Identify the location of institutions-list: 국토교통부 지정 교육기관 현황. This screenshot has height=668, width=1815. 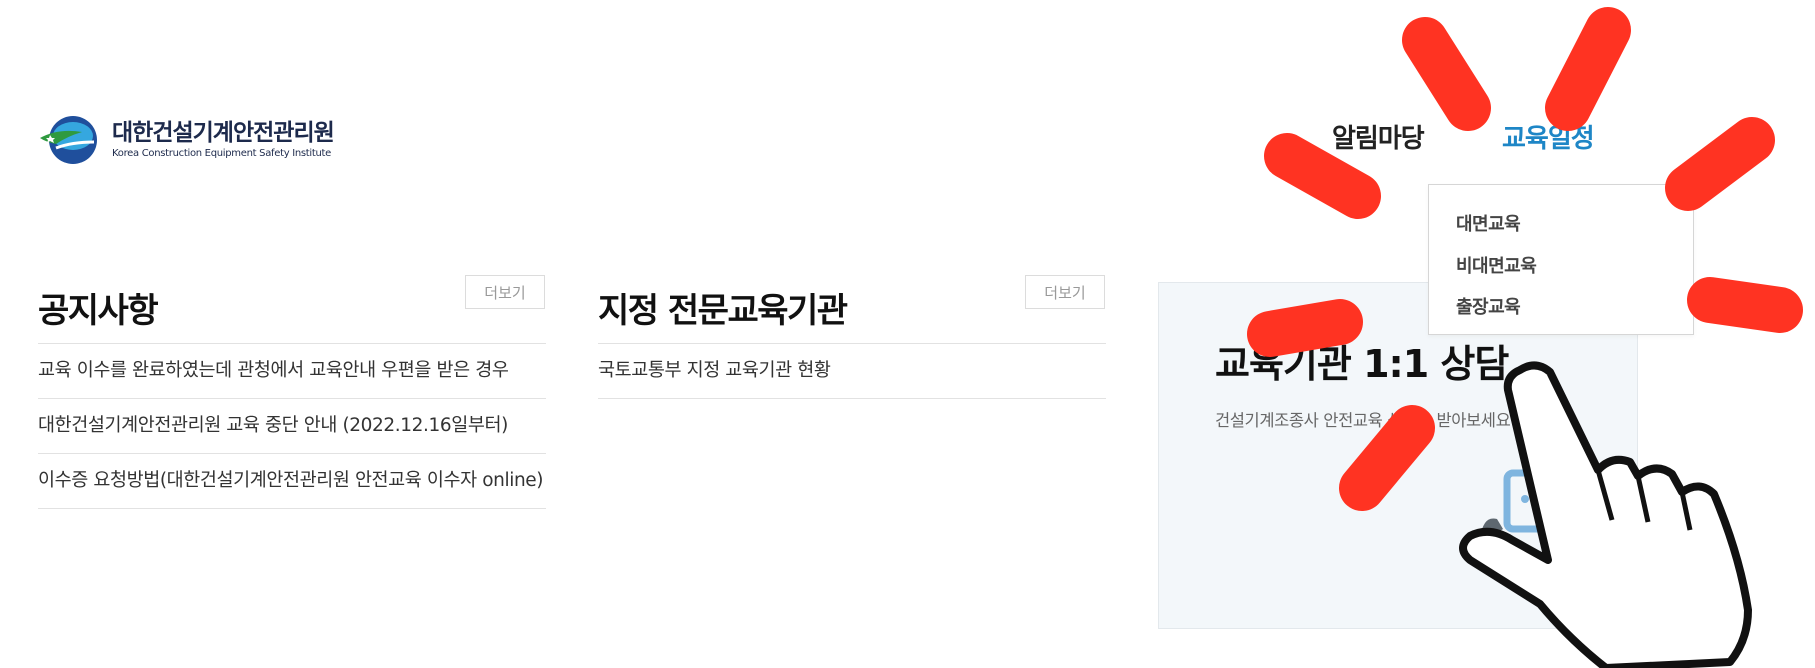
(852, 371).